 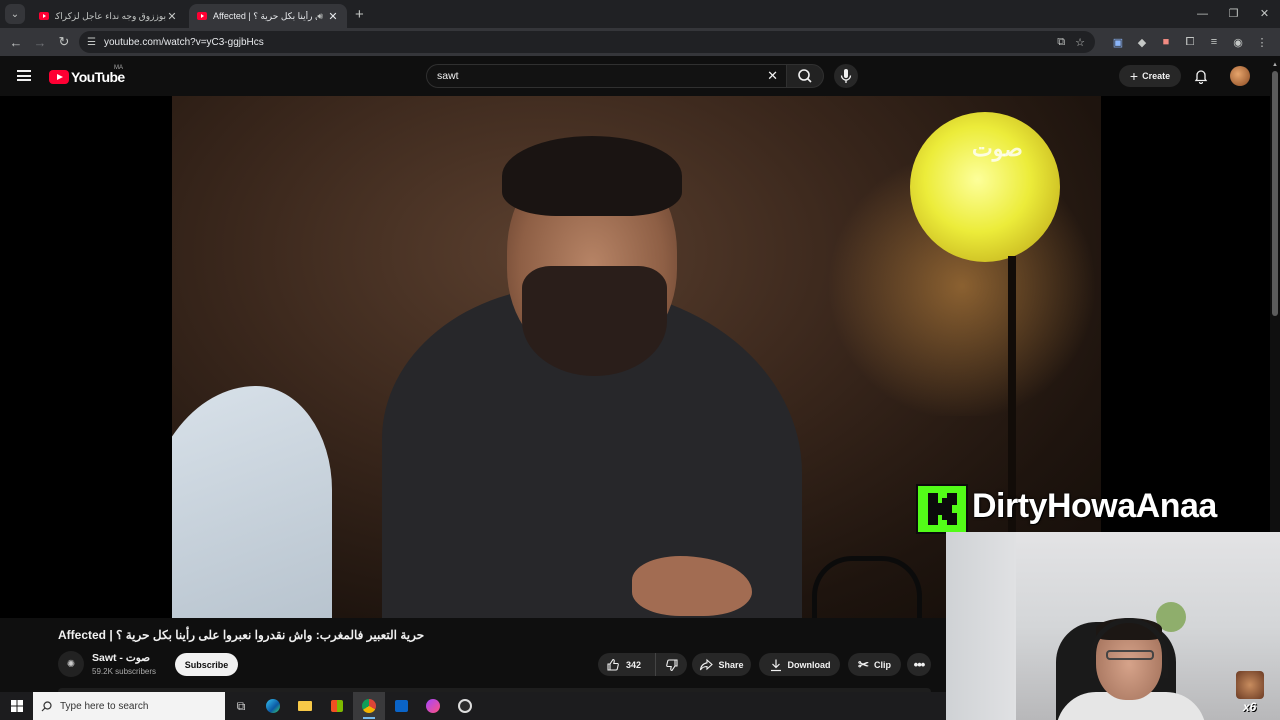 What do you see at coordinates (16, 706) in the screenshot?
I see `start-button` at bounding box center [16, 706].